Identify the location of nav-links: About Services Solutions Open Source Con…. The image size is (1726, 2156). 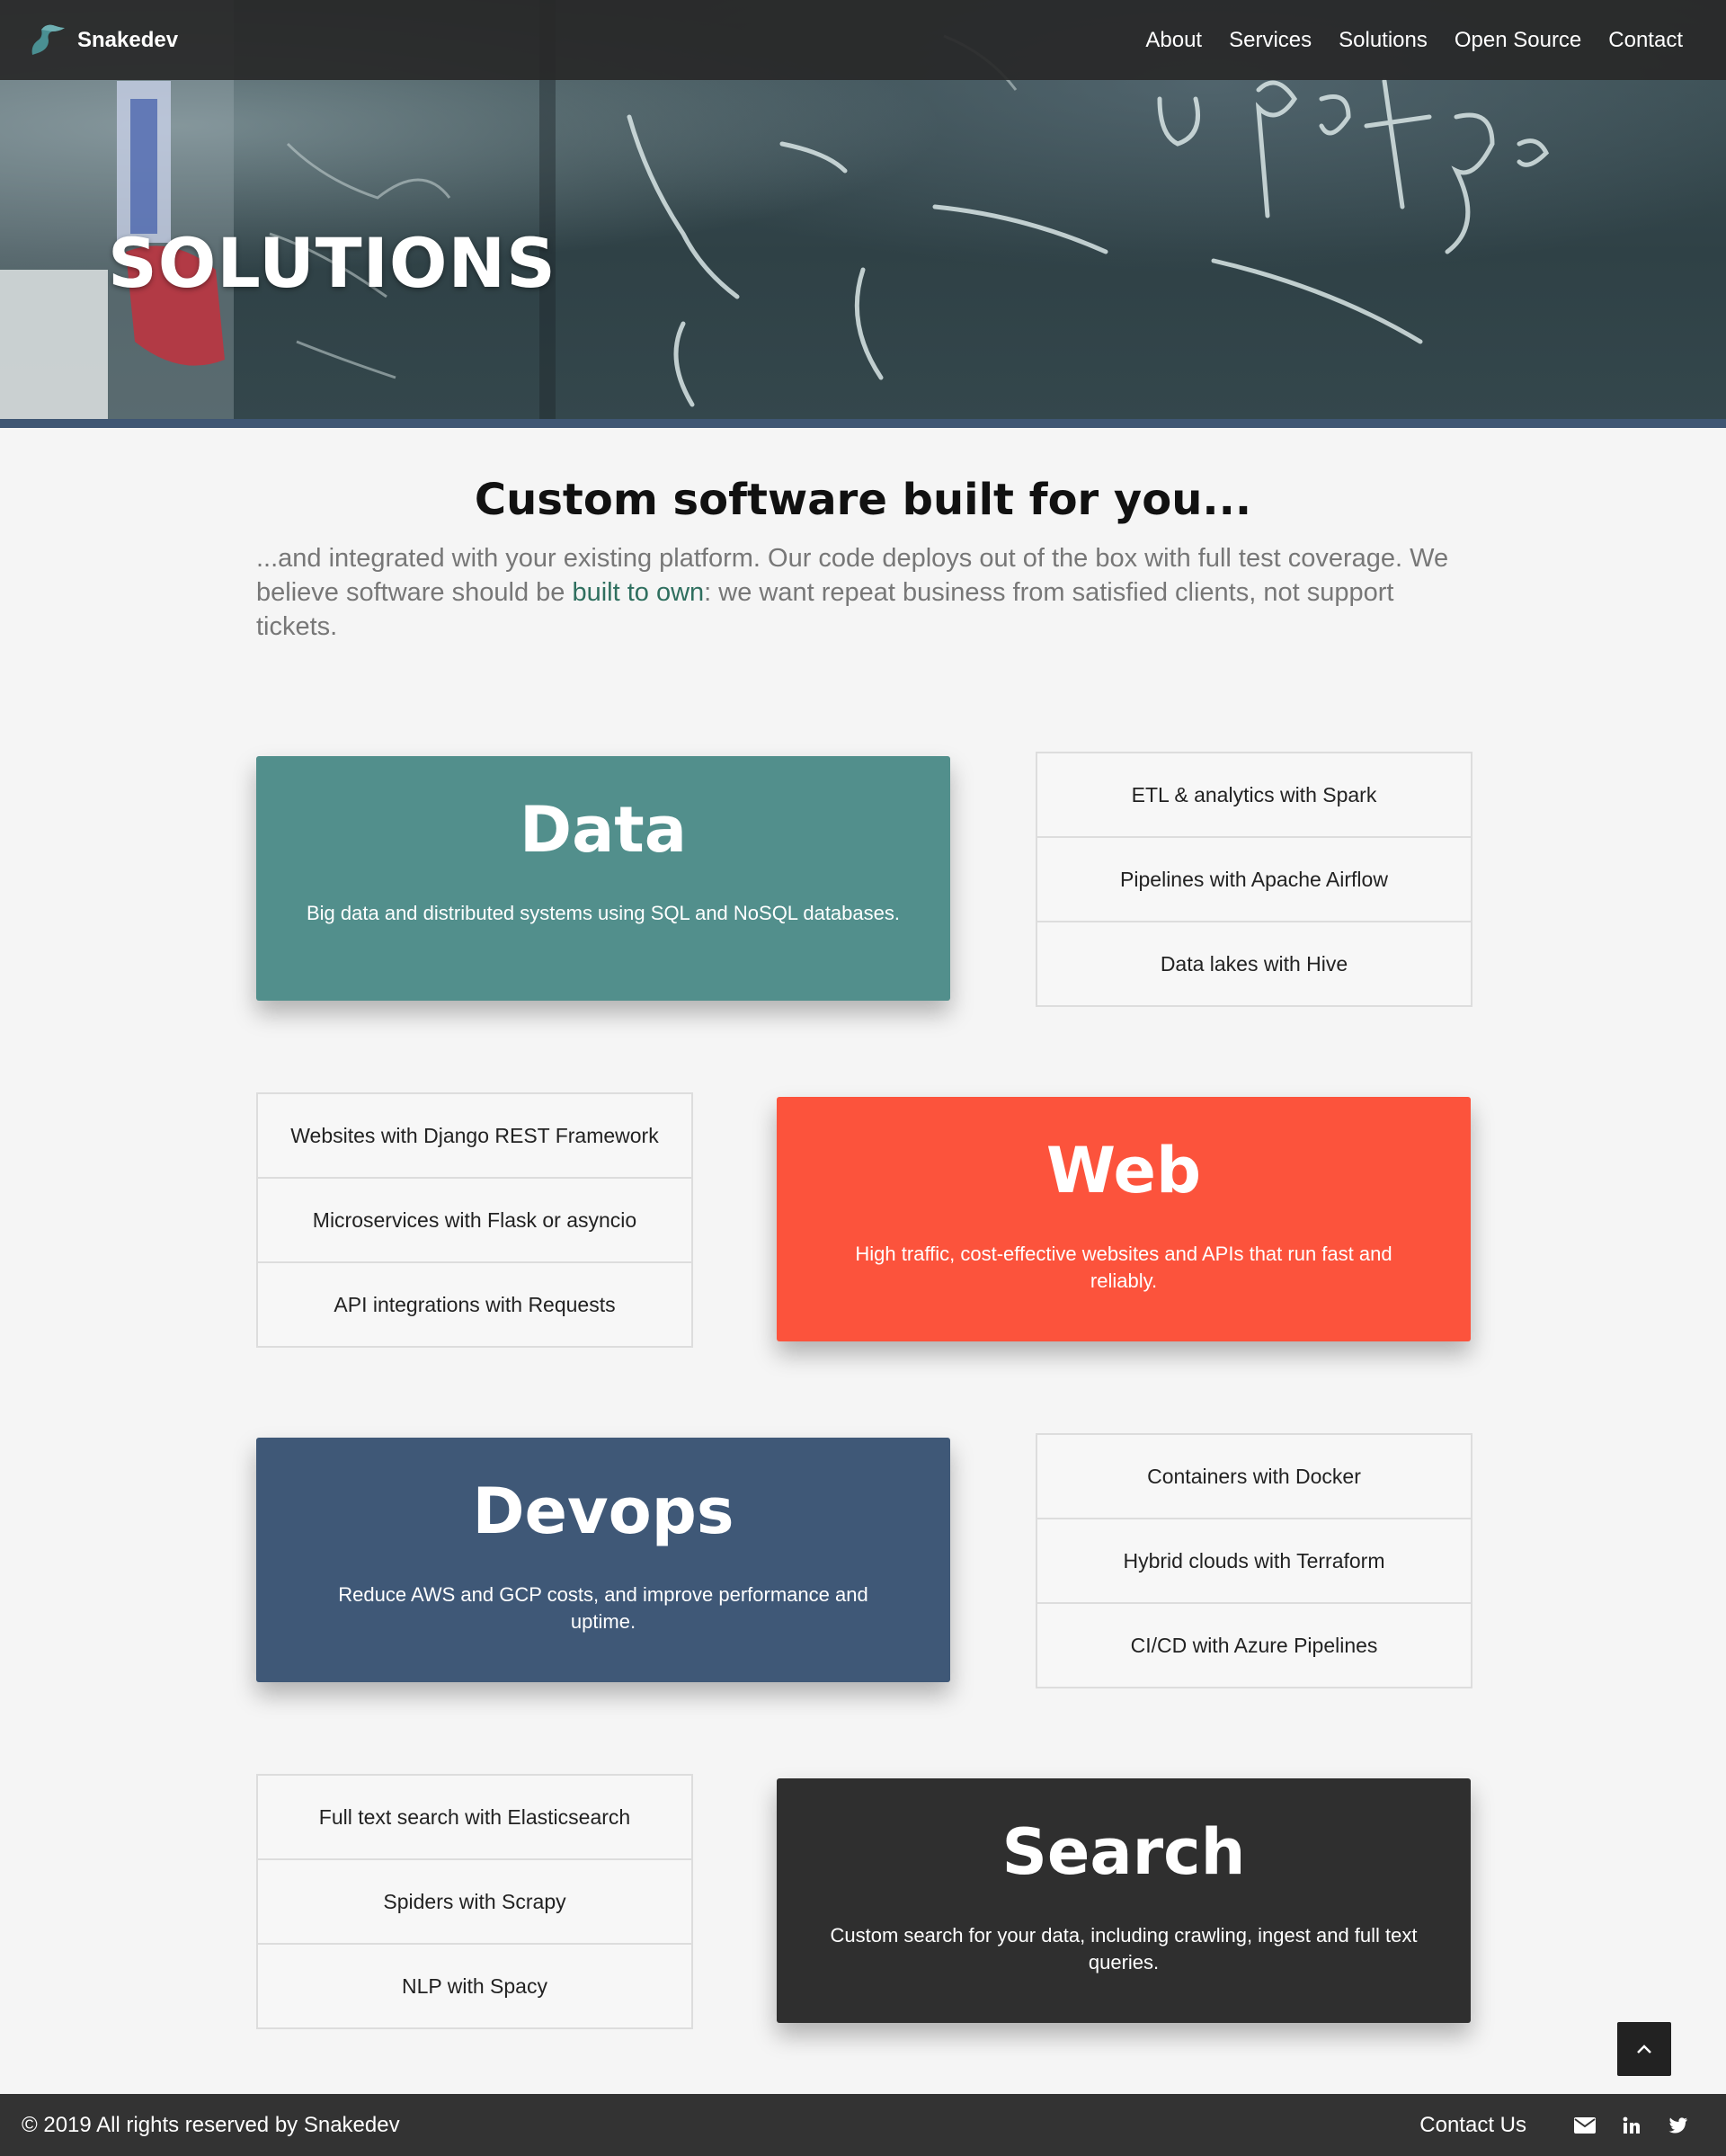
(1400, 41).